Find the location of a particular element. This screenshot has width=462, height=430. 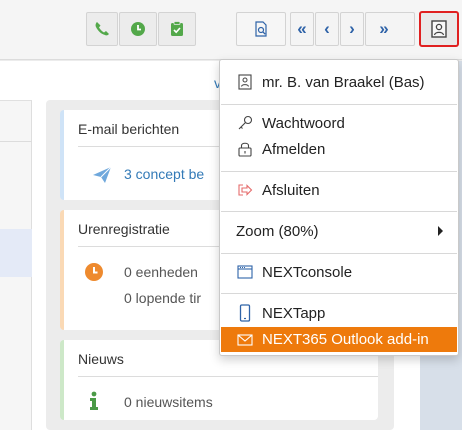

clipboard-icon is located at coordinates (177, 28).